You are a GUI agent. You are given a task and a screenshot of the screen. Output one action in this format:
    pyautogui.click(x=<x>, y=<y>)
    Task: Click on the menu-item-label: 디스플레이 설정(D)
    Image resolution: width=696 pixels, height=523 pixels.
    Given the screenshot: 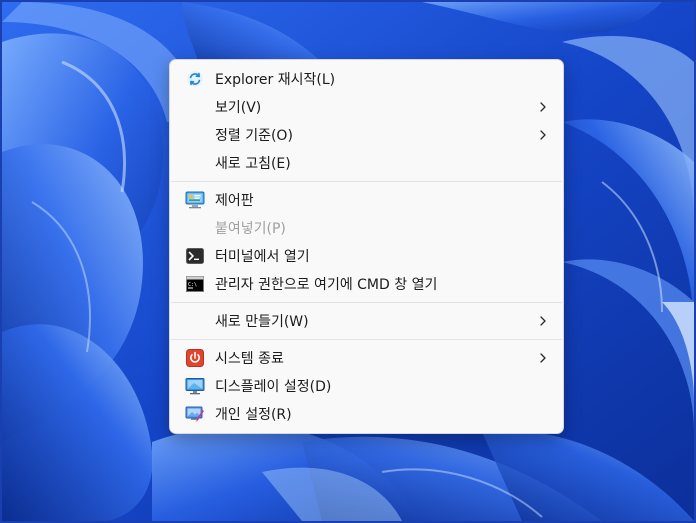 What is the action you would take?
    pyautogui.click(x=273, y=387)
    